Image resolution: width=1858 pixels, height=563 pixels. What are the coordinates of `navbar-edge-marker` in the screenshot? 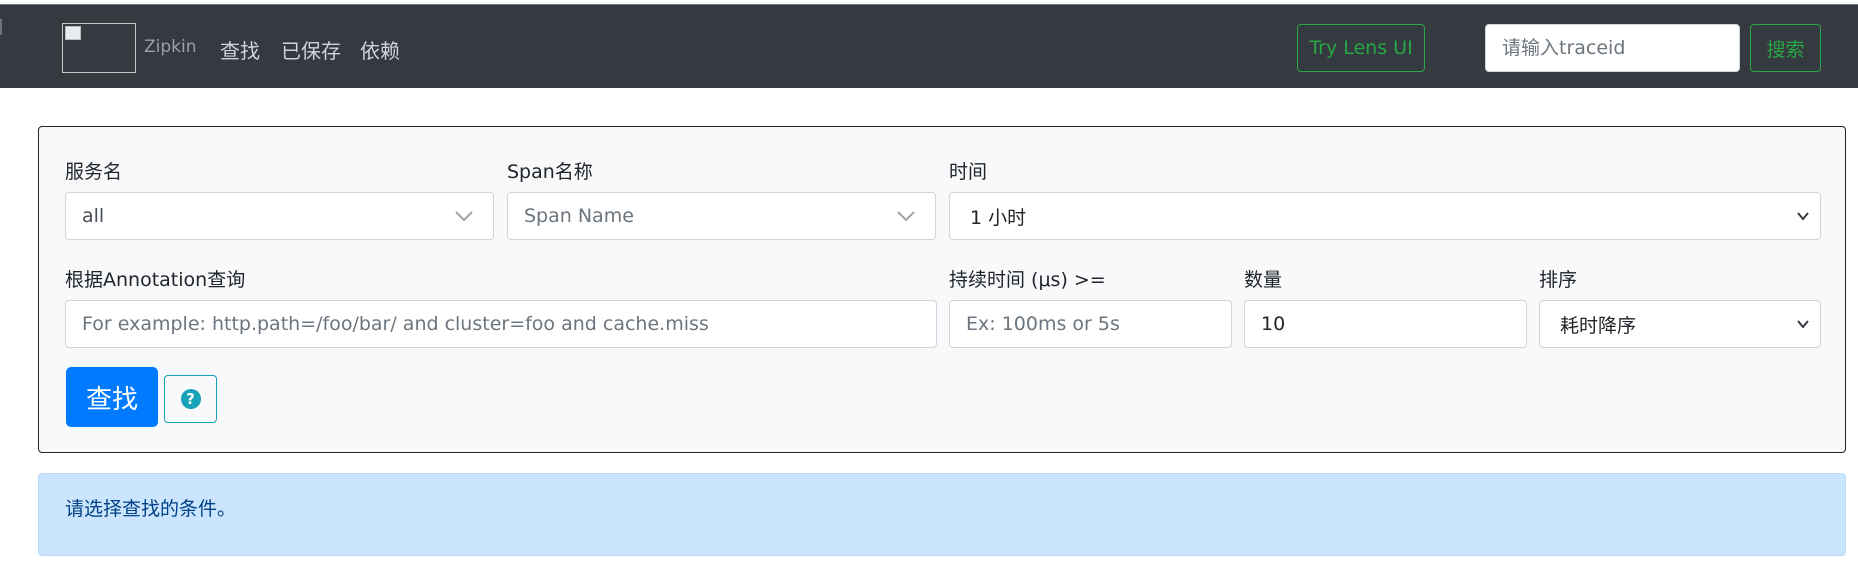 It's located at (1, 27).